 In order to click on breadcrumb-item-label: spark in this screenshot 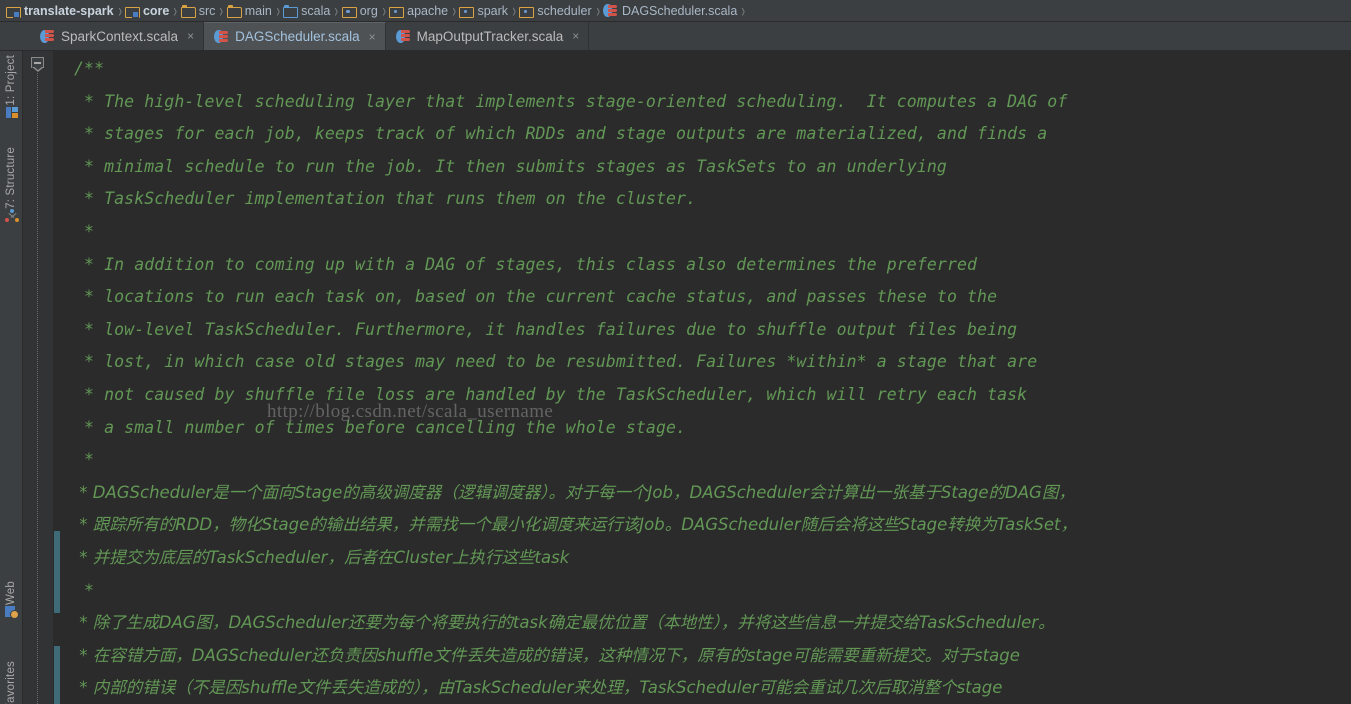, I will do `click(493, 10)`.